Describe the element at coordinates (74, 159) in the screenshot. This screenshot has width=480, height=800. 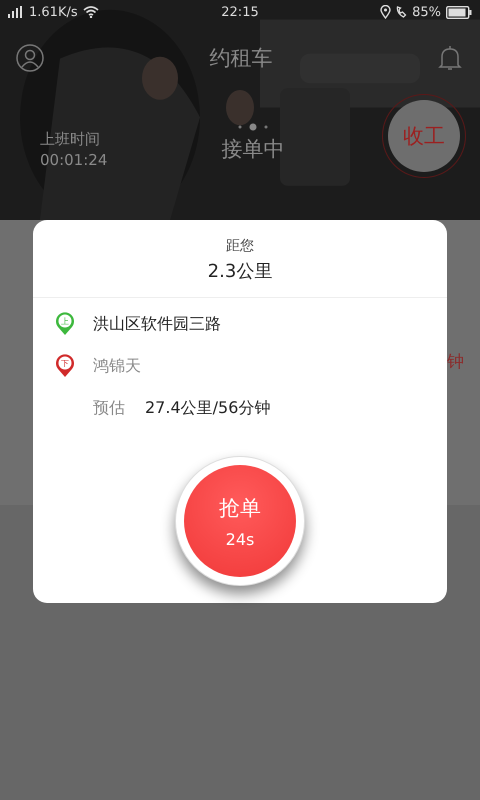
I see `work-time: 00:01:24` at that location.